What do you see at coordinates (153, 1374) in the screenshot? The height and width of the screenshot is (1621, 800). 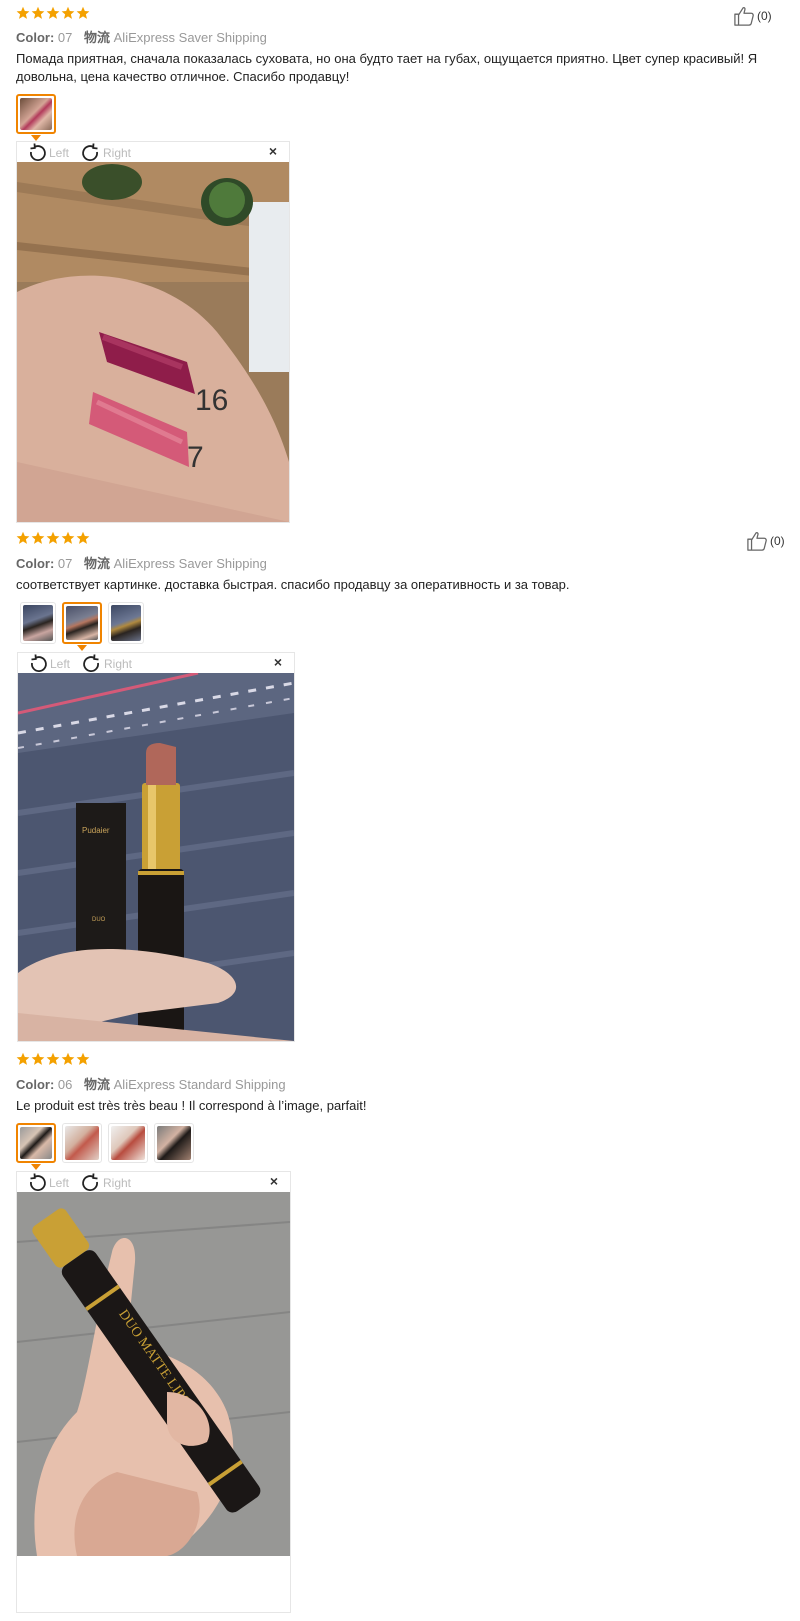 I see `review-photo: DUO MATTE LIPSTICK` at bounding box center [153, 1374].